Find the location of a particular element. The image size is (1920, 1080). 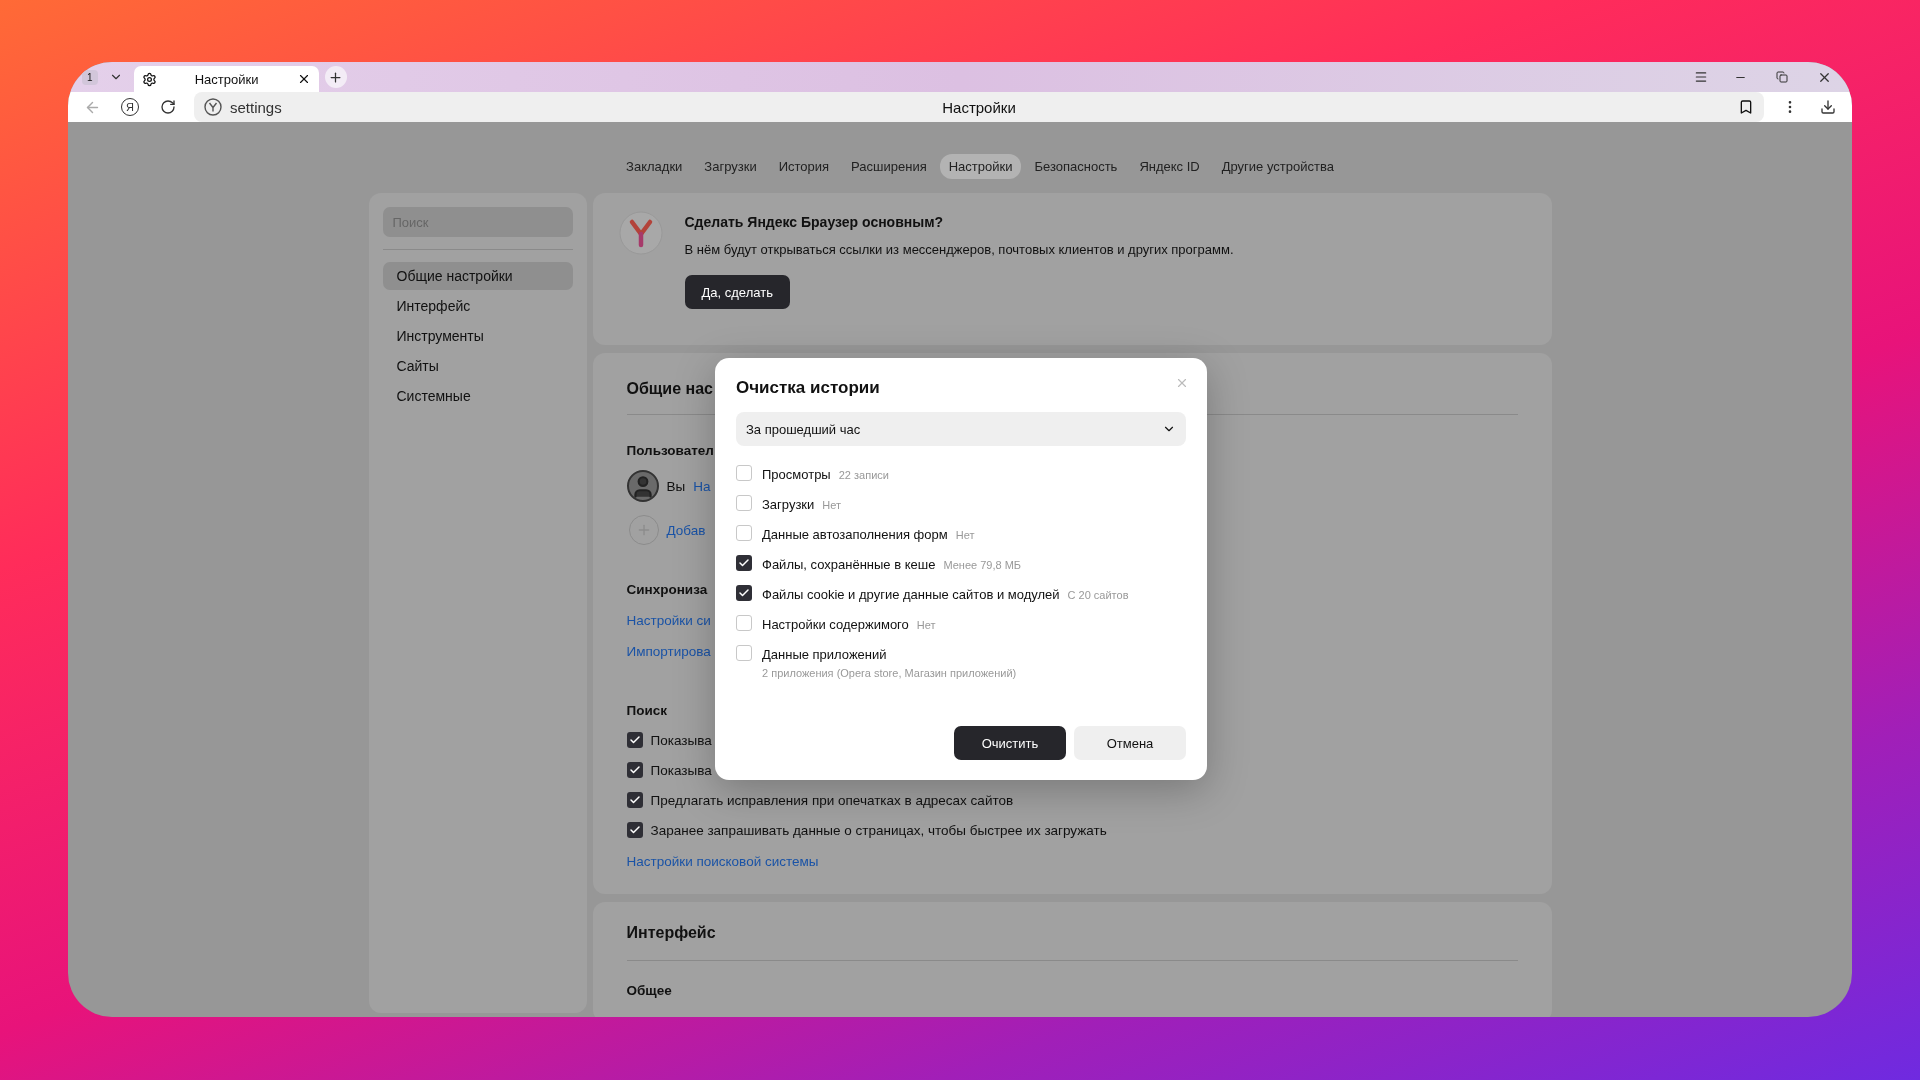

nav-tab: Безопасность is located at coordinates (1076, 166).